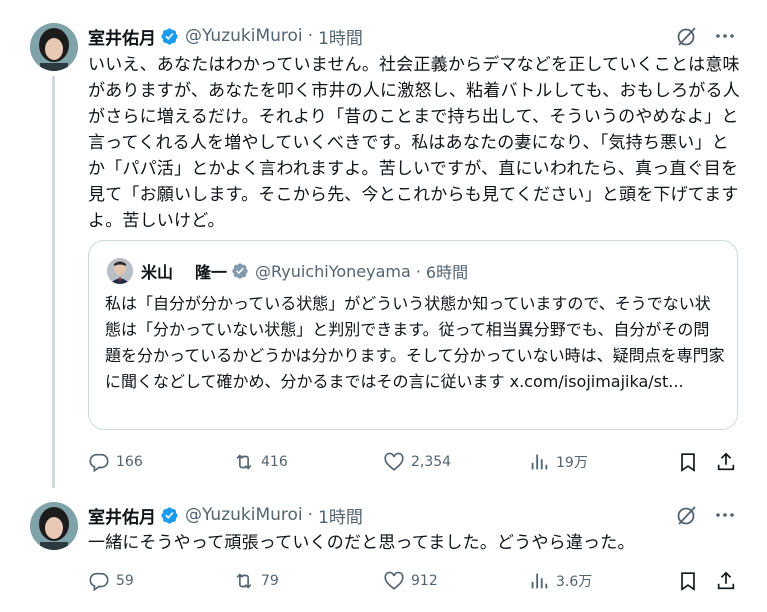 The width and height of the screenshot is (767, 612). What do you see at coordinates (256, 581) in the screenshot?
I see `retweet-button: 79` at bounding box center [256, 581].